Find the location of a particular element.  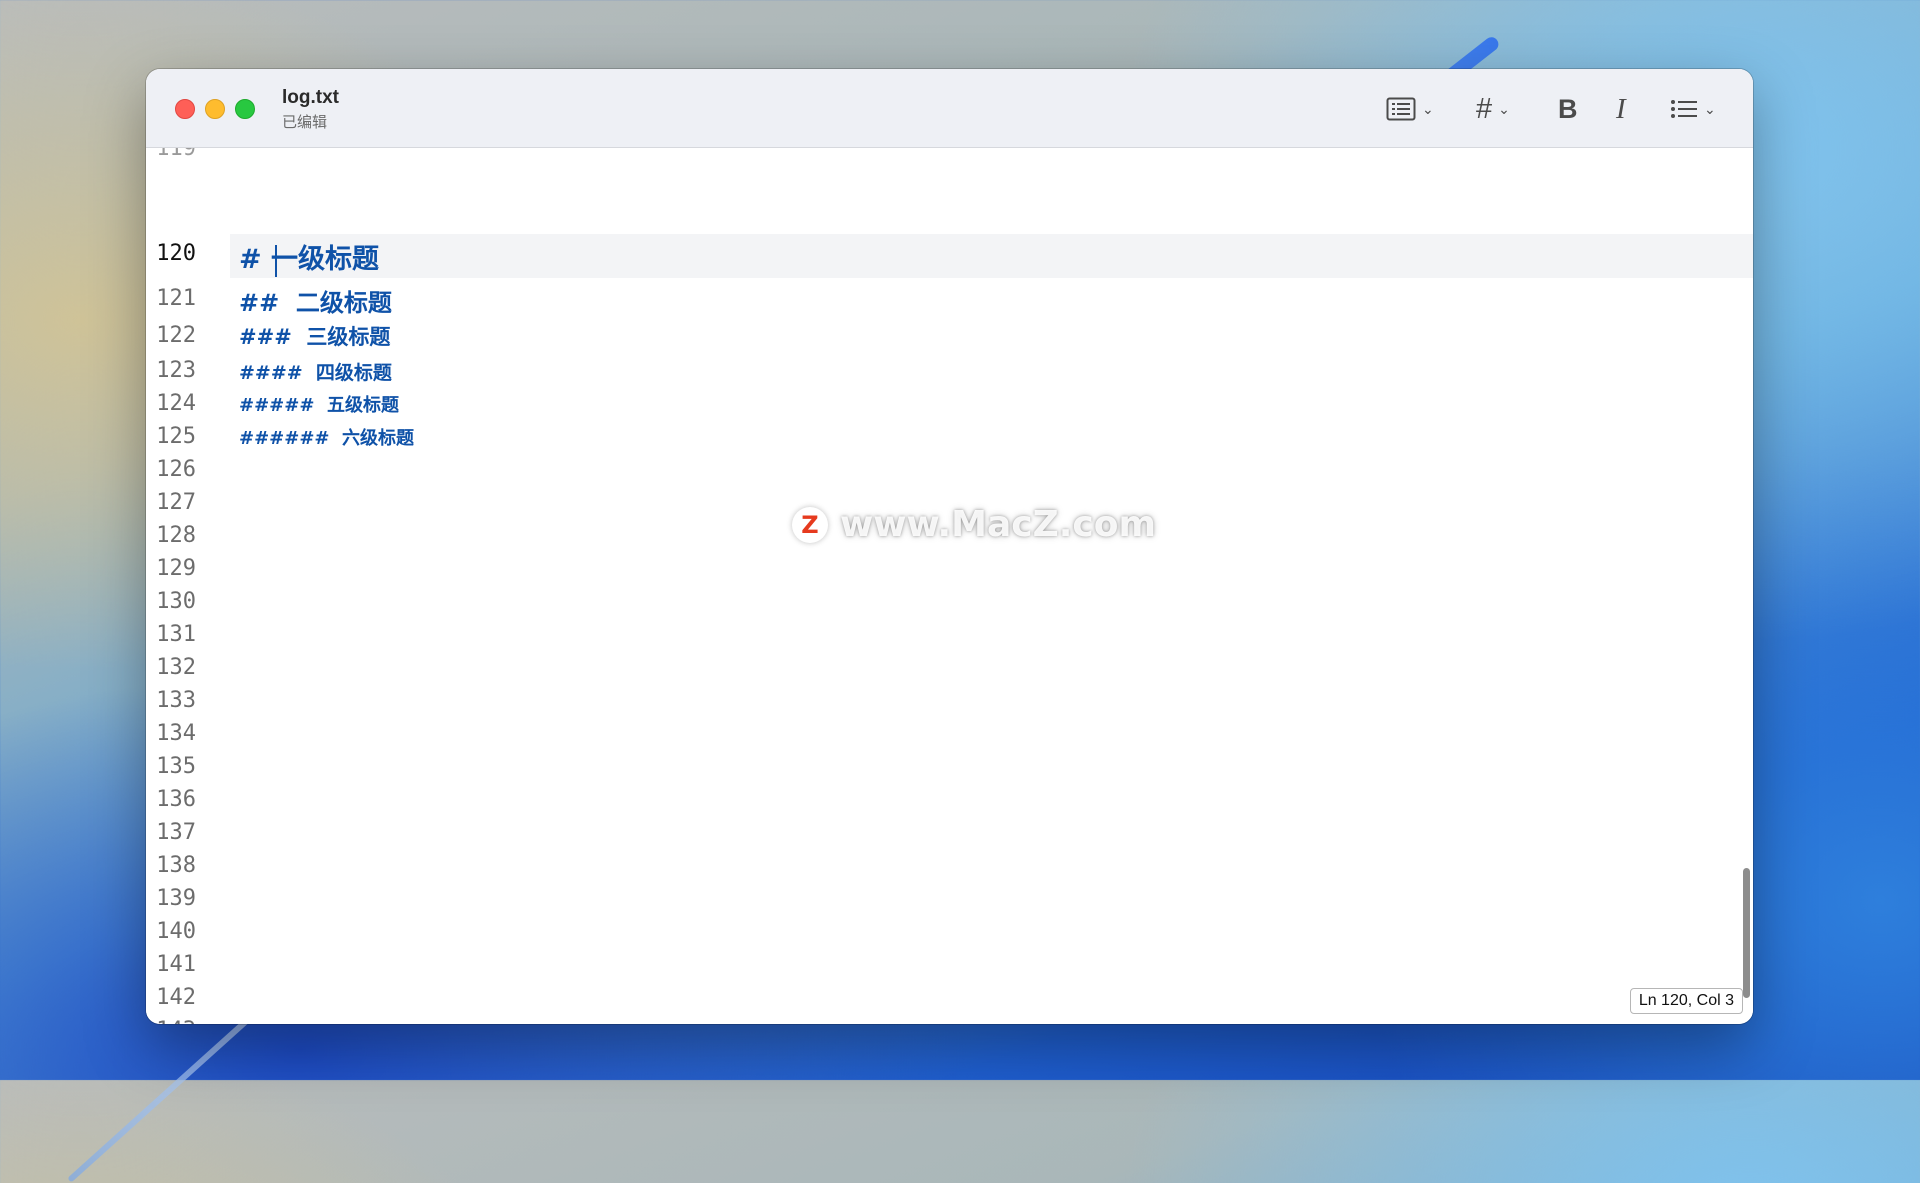

minimize-button is located at coordinates (215, 109).